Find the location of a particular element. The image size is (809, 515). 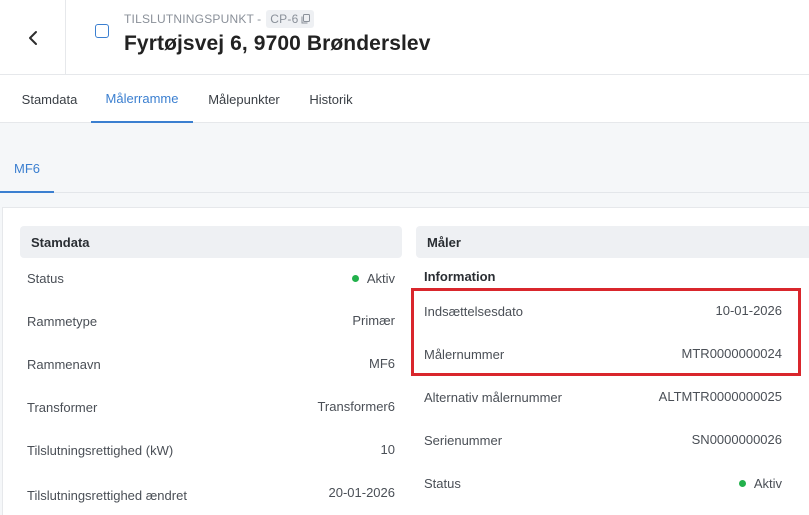

select-checkbox is located at coordinates (102, 31).